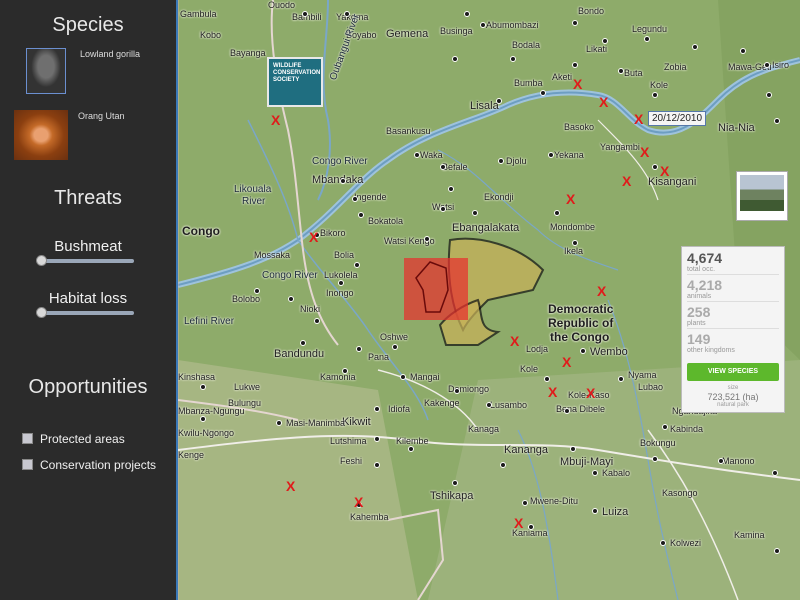 This screenshot has width=800, height=600. What do you see at coordinates (733, 343) in the screenshot?
I see `stat-other-kingdoms: 149 other kingdoms` at bounding box center [733, 343].